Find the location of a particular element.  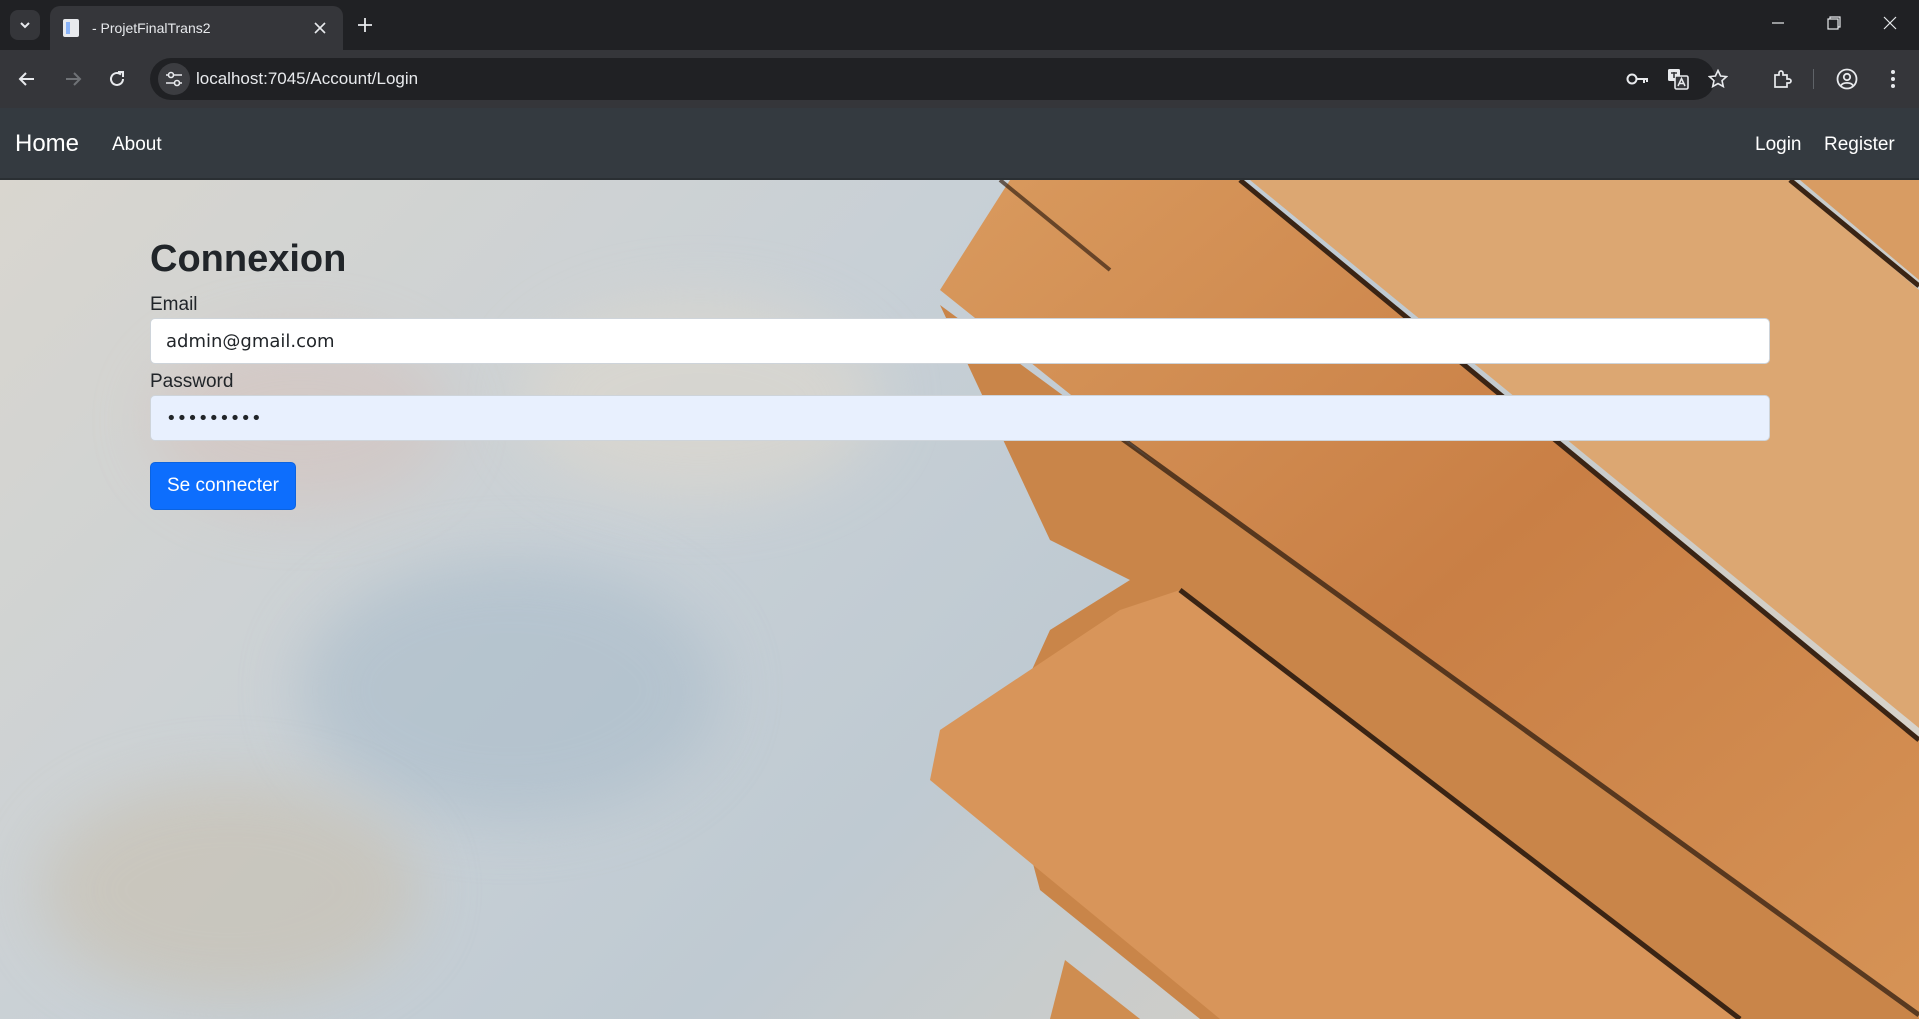

minimize-icon is located at coordinates (1778, 23).